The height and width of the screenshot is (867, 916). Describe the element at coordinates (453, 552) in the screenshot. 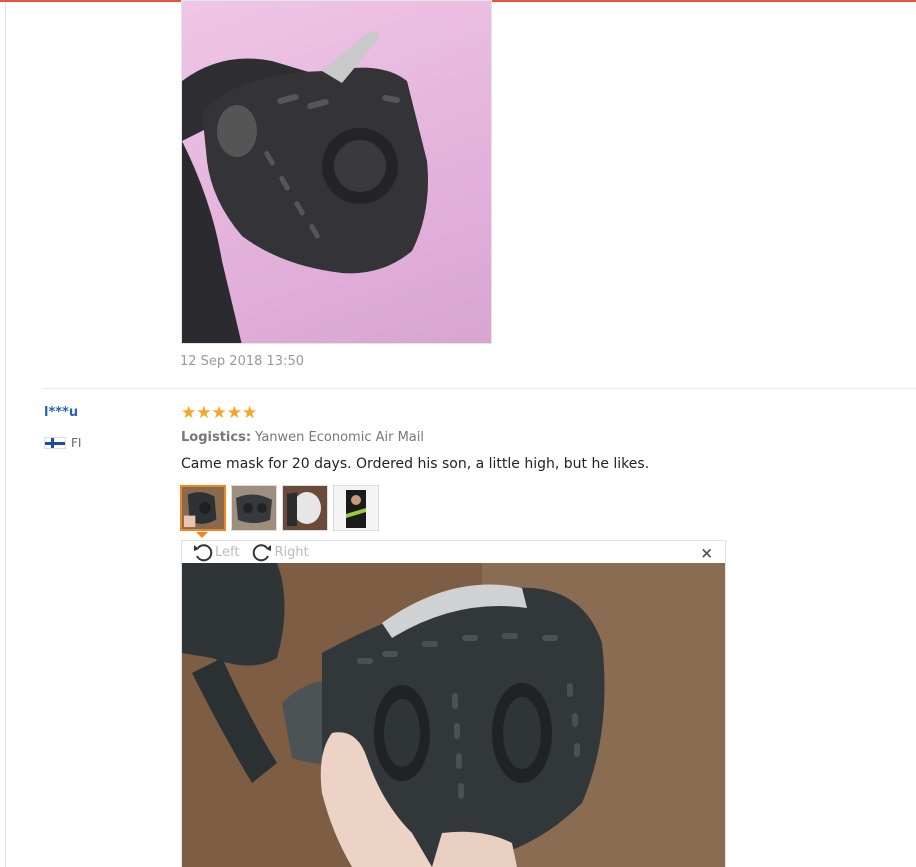

I see `image-viewer-toolbar: Left Right ×` at that location.